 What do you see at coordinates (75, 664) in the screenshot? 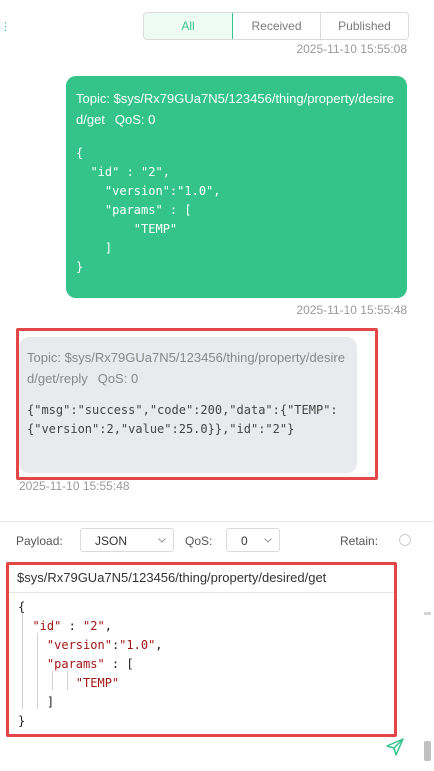
I see `editor-token: "params"` at bounding box center [75, 664].